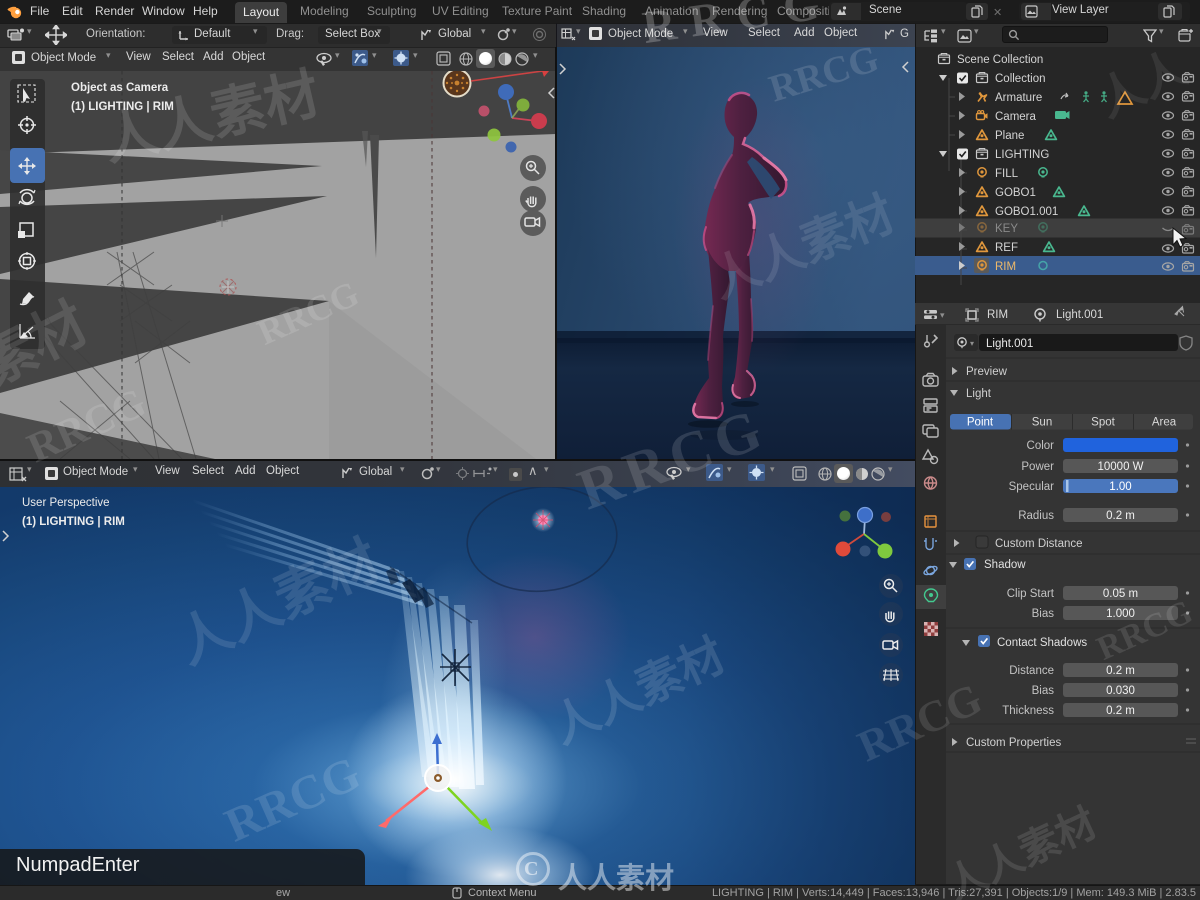  I want to click on svg-text: User Perspective, so click(66, 503).